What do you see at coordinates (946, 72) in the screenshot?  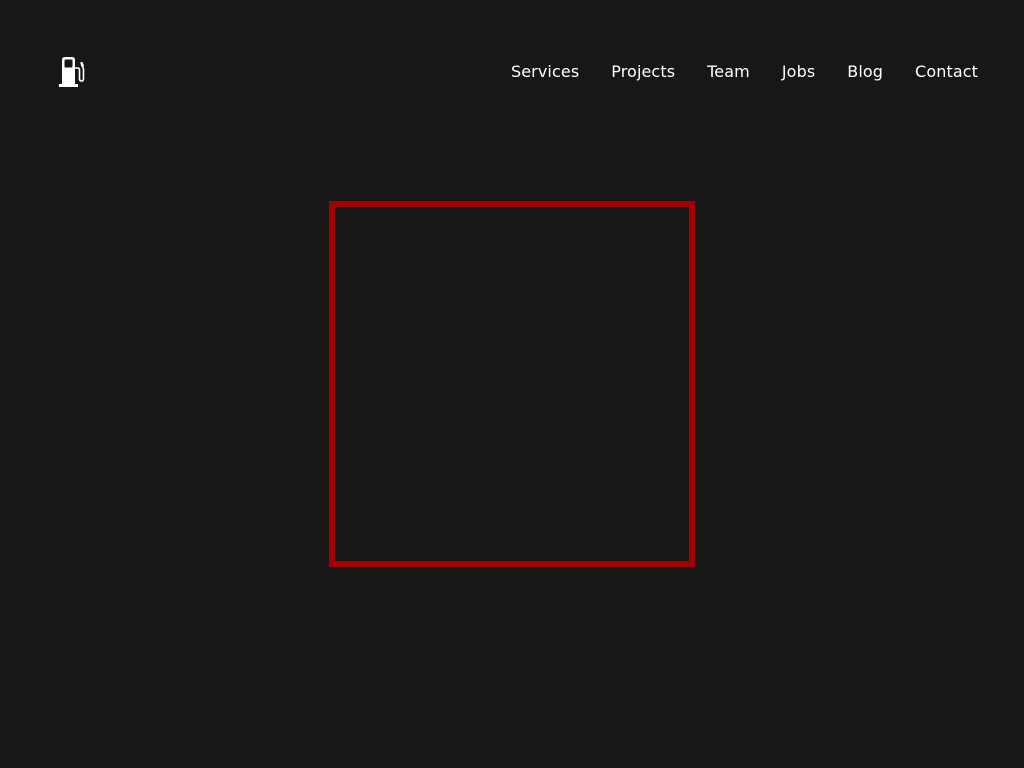 I see `nav-link-contact: Contact` at bounding box center [946, 72].